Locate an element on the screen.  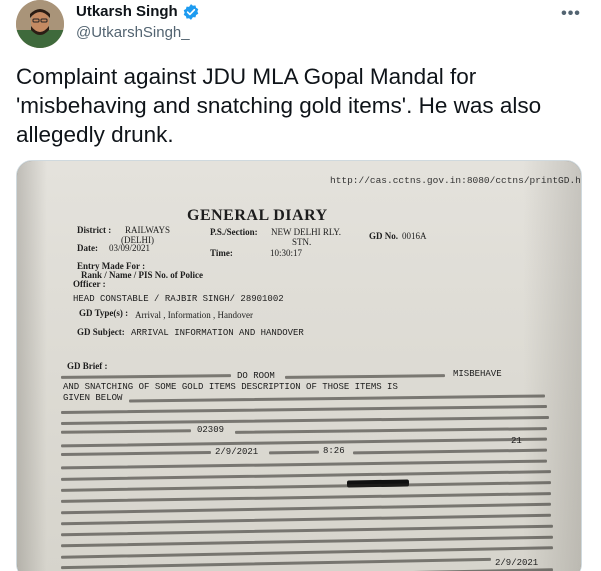
more-horizontal-icon: ••• is located at coordinates (571, 13).